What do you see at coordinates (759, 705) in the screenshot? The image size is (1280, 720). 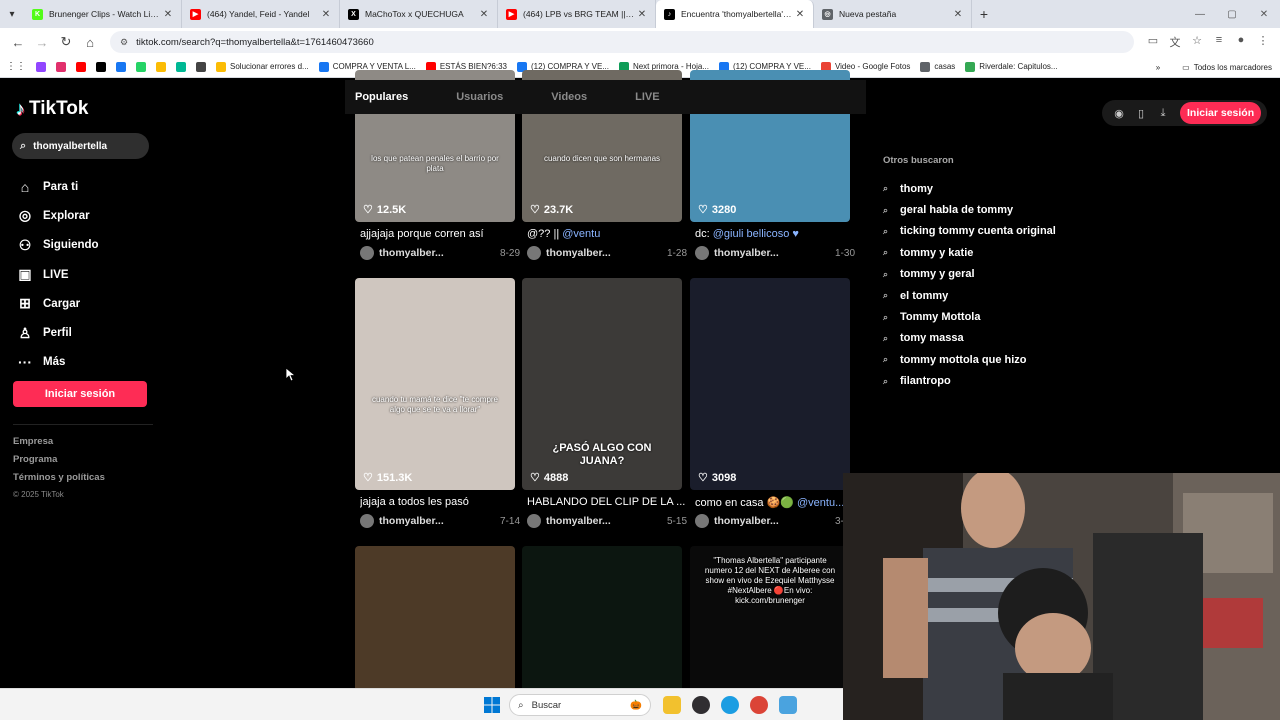 I see `chrome-icon` at bounding box center [759, 705].